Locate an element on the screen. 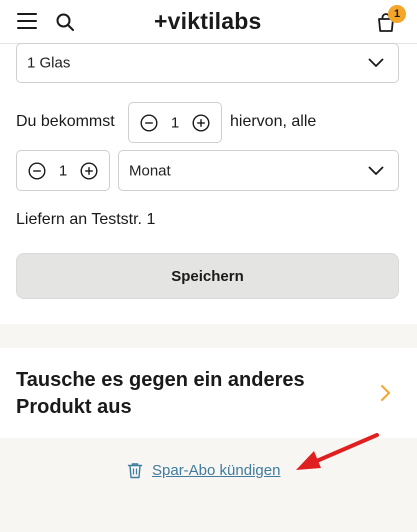 The image size is (417, 532). top-header: +viktilabs 1 is located at coordinates (208, 22).